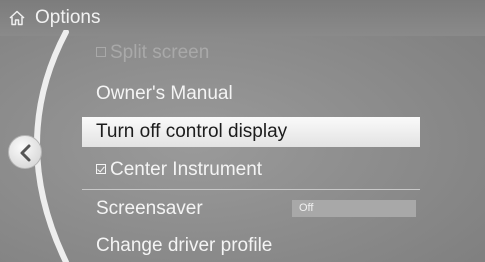  What do you see at coordinates (68, 17) in the screenshot?
I see `page-title: Options` at bounding box center [68, 17].